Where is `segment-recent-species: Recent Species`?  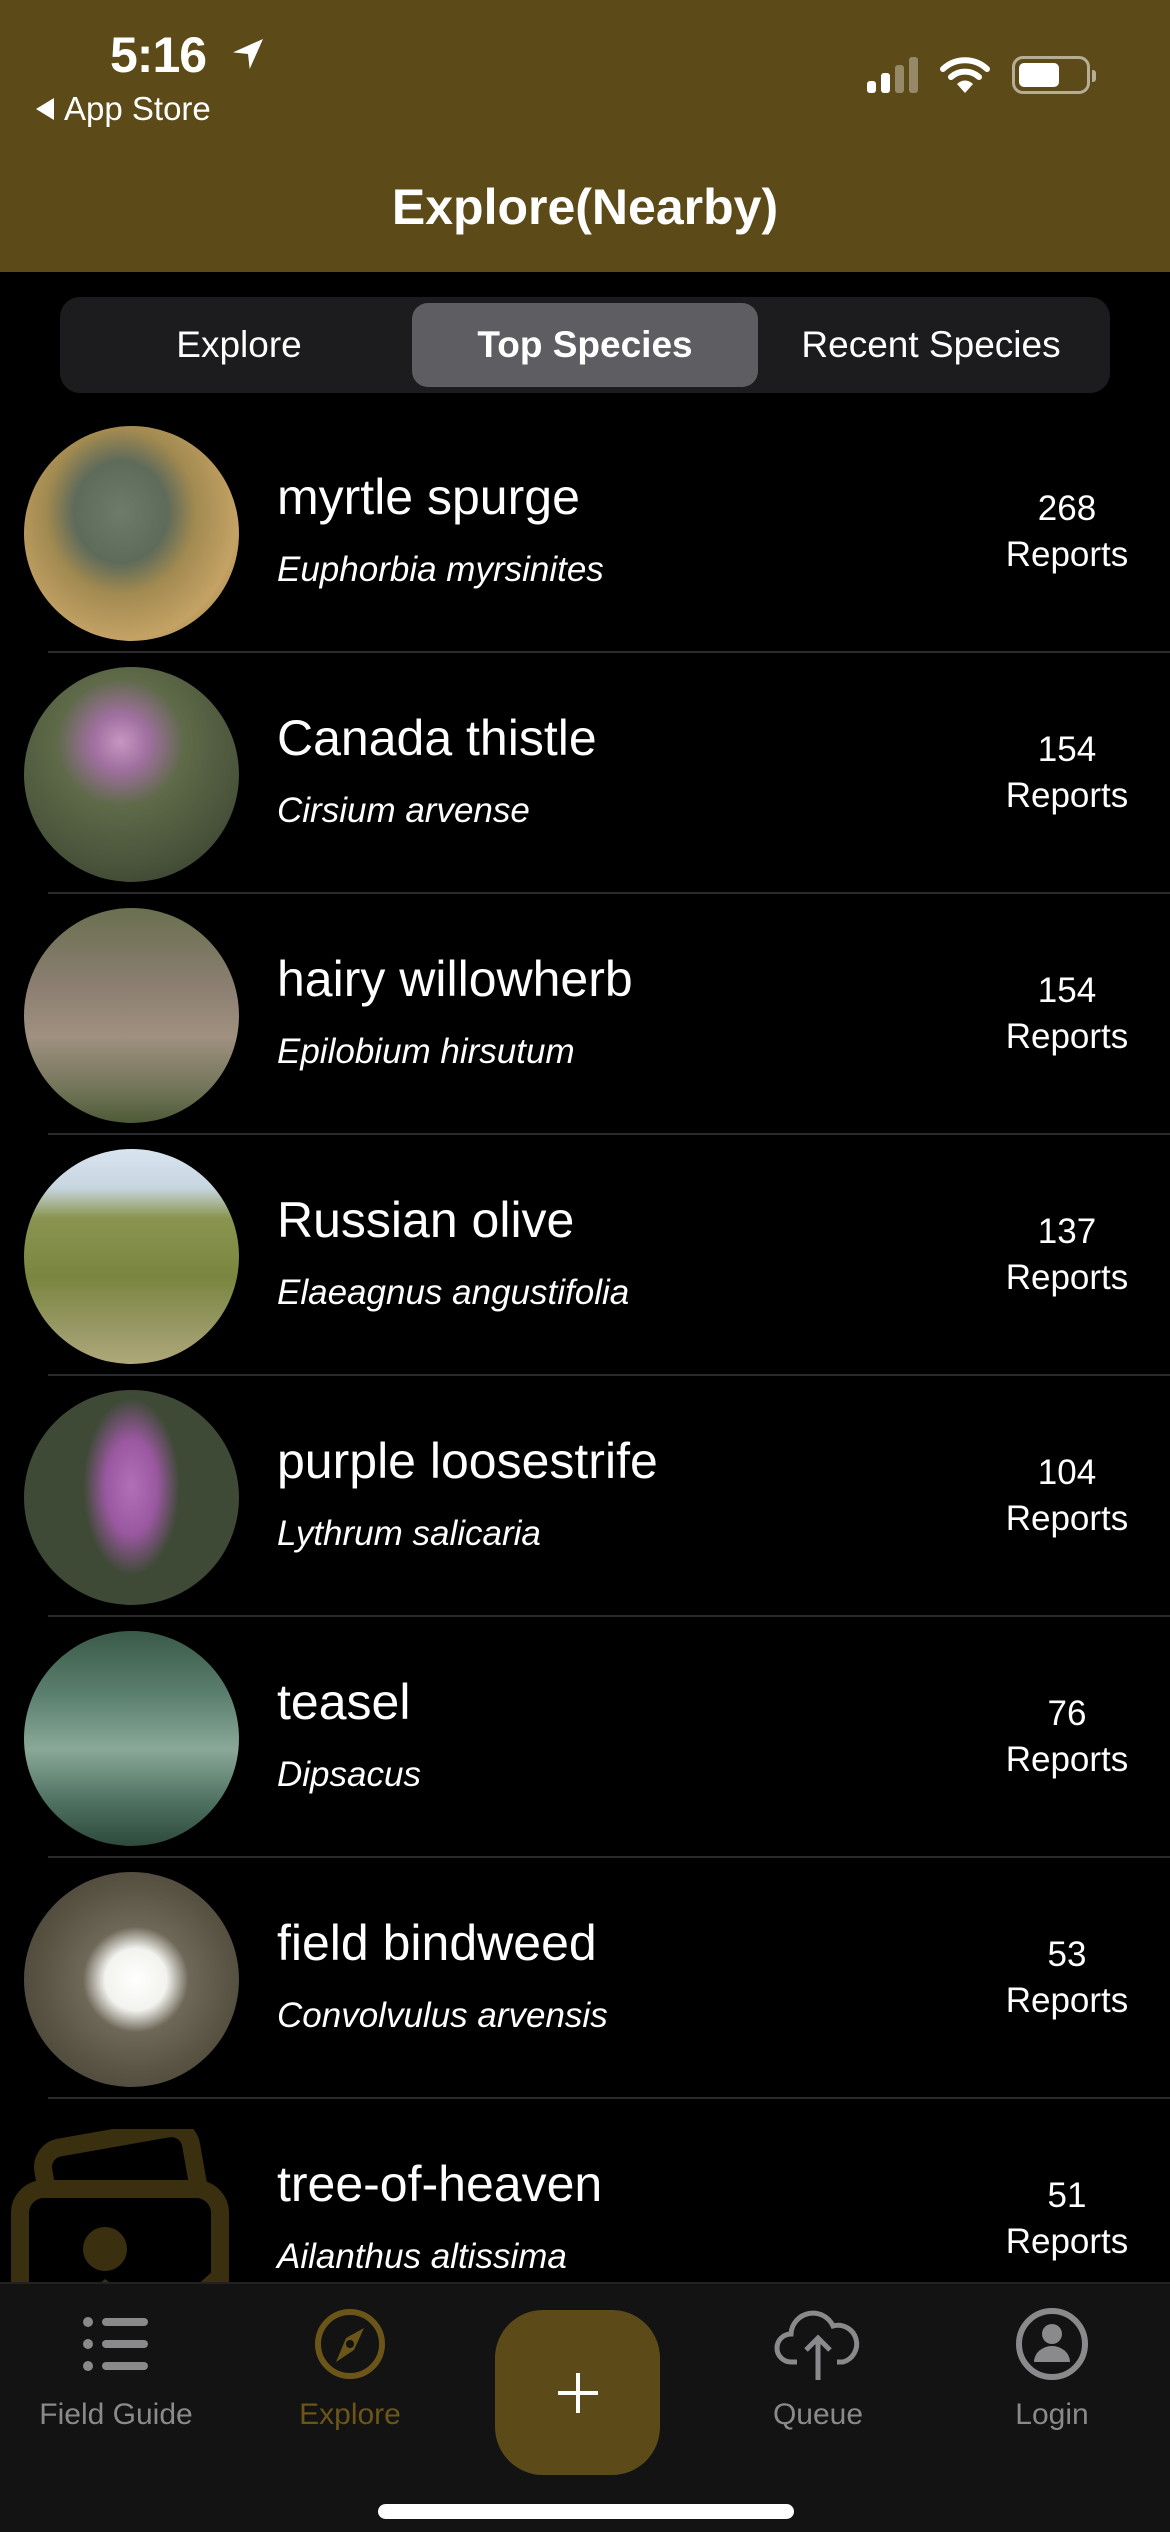
segment-recent-species: Recent Species is located at coordinates (931, 345).